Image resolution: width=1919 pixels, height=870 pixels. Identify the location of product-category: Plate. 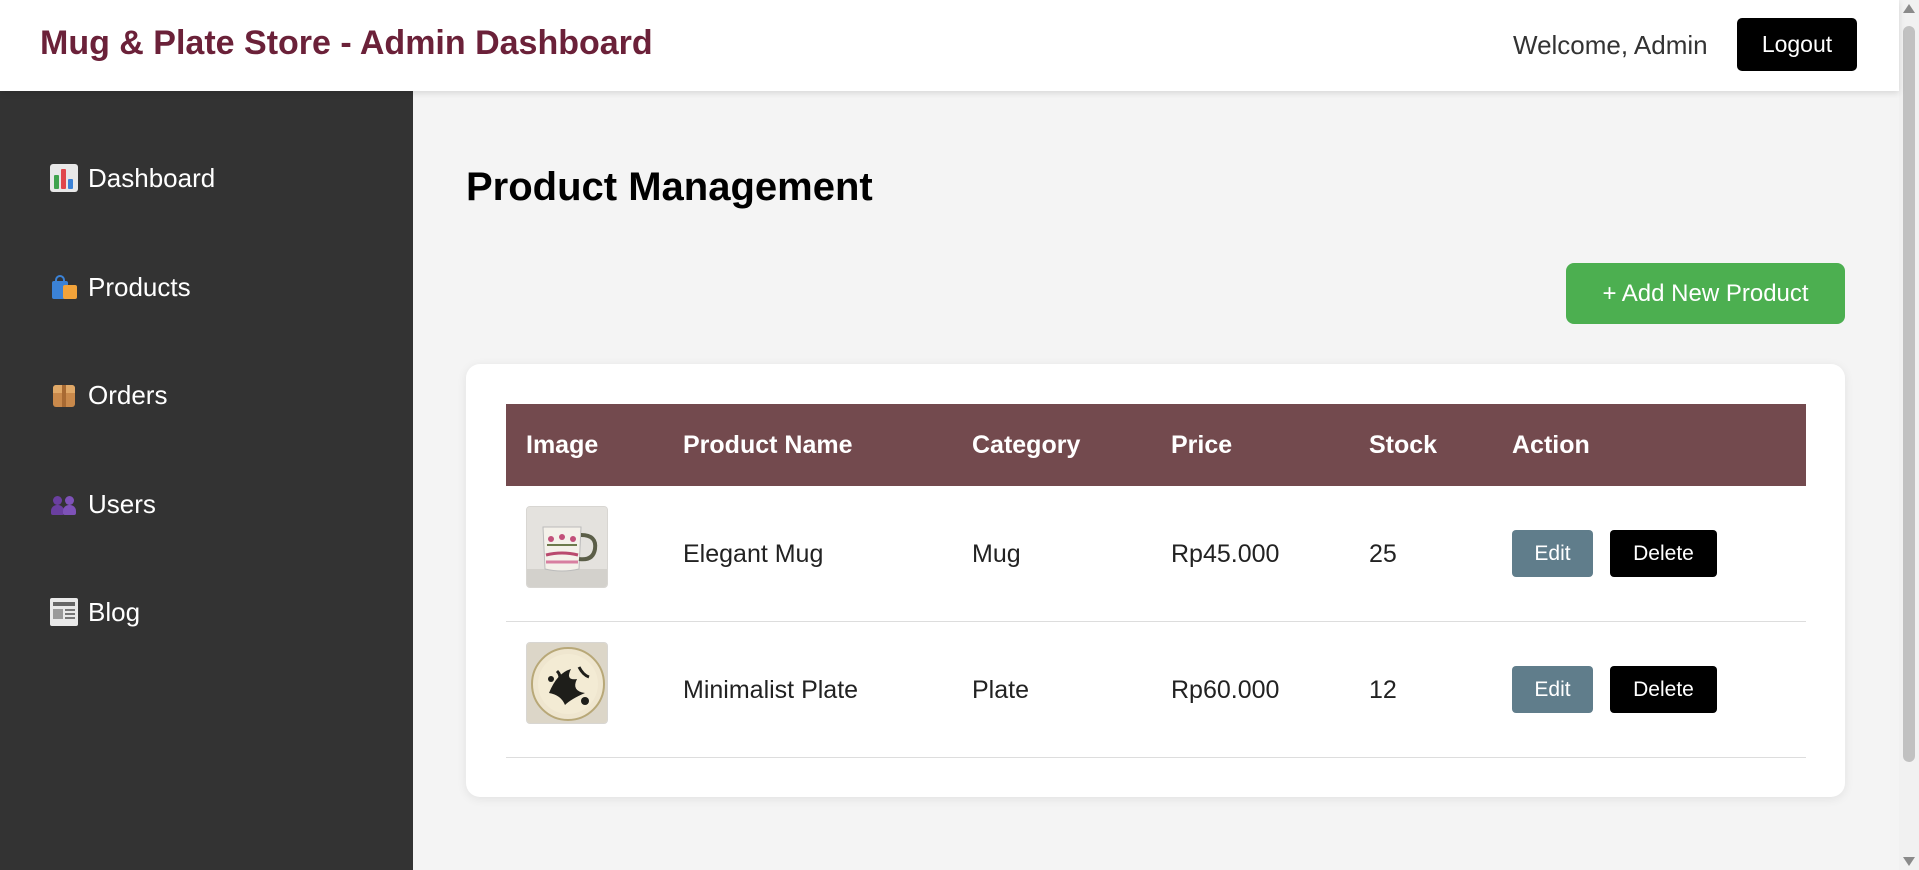
(1000, 690).